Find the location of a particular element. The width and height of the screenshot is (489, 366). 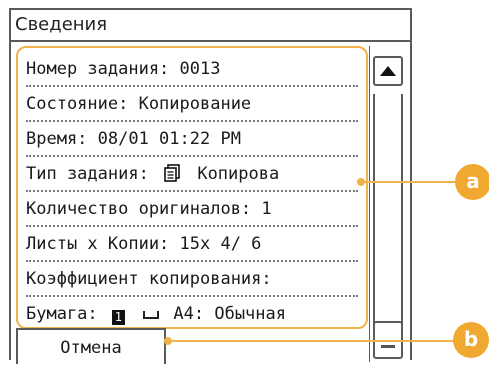

row-job-number: Номер задания: 0013 is located at coordinates (192, 69).